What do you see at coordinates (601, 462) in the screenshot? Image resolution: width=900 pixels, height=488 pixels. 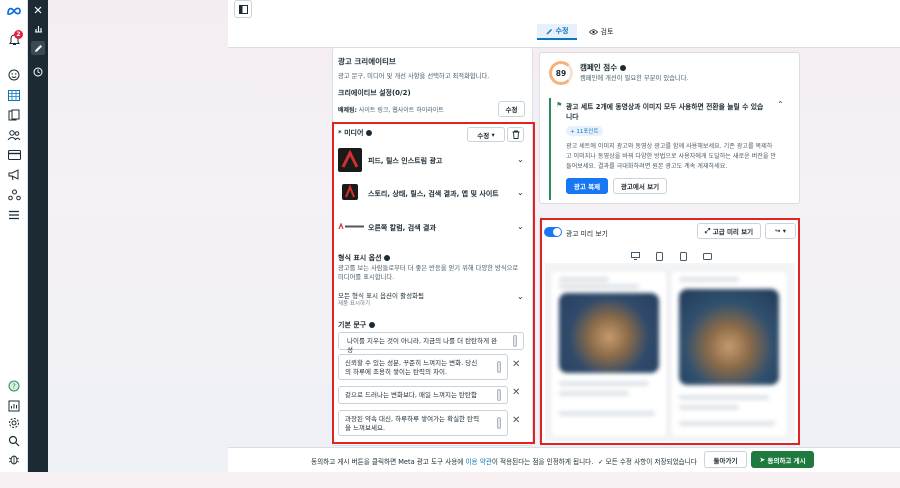 I see `checkmark-icon: ✓` at bounding box center [601, 462].